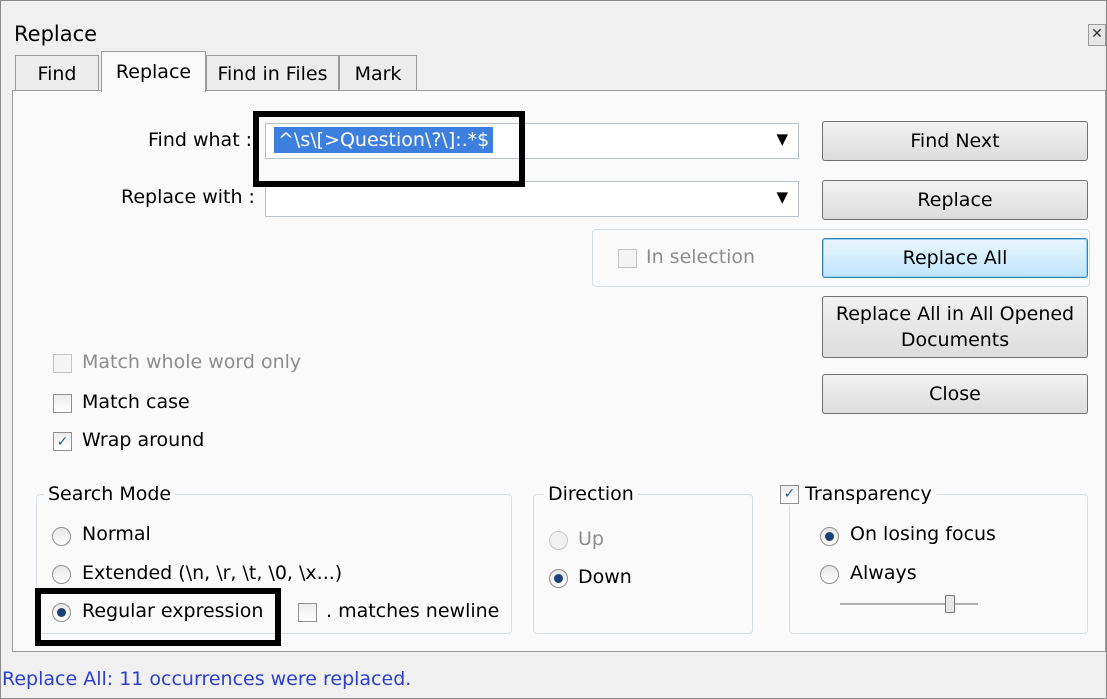 This screenshot has width=1107, height=699. What do you see at coordinates (955, 314) in the screenshot?
I see `replace-all-opened-line1: Replace All in All Opened` at bounding box center [955, 314].